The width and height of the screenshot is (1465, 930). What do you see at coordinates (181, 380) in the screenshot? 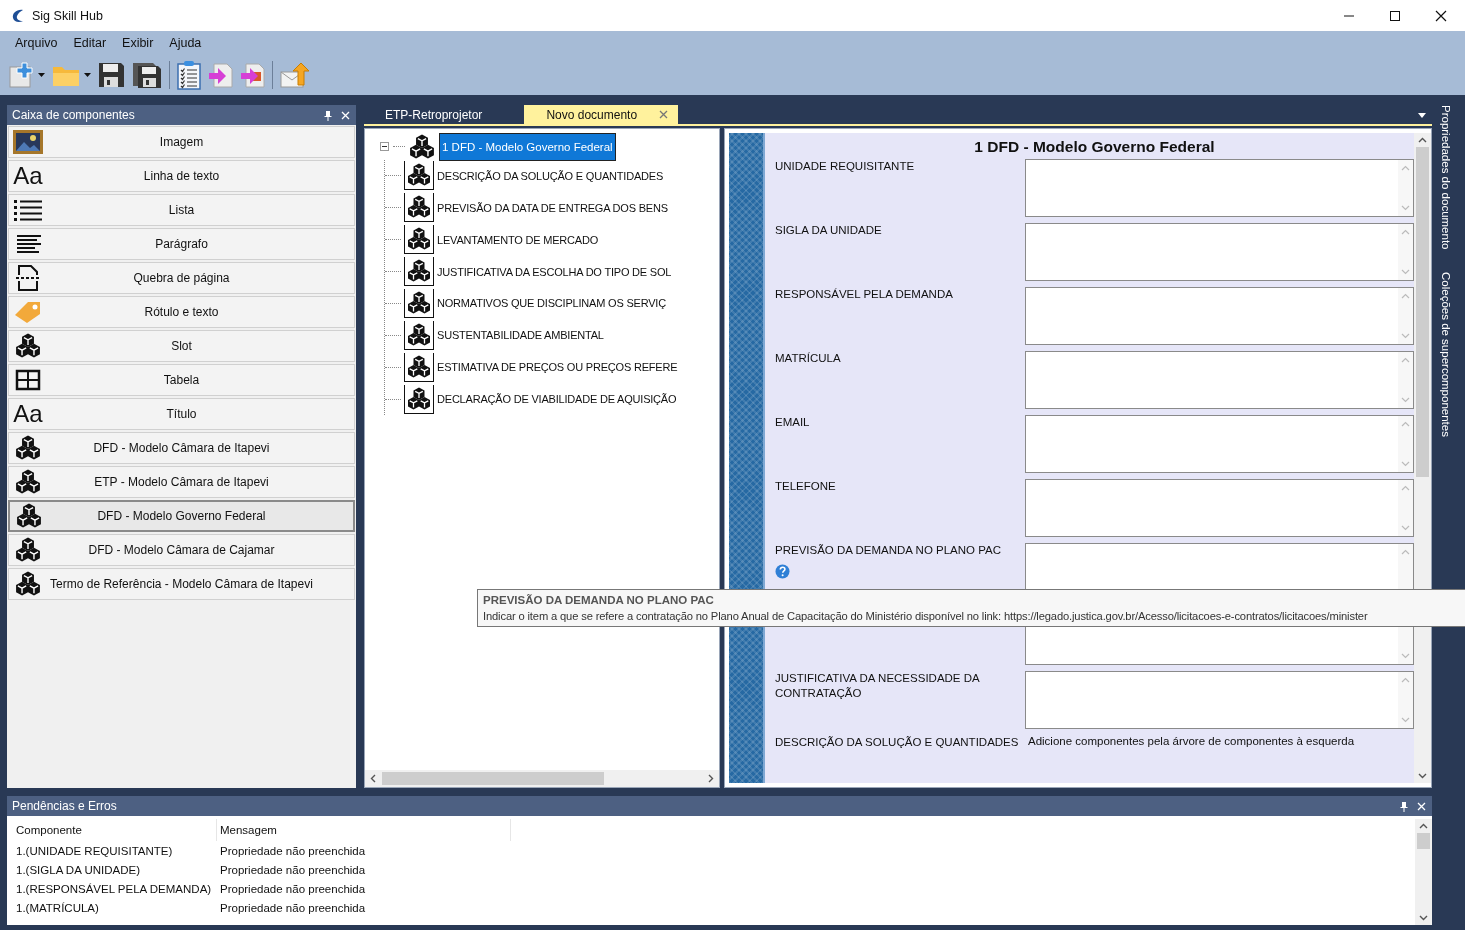
I see `component-item: Tabela` at bounding box center [181, 380].